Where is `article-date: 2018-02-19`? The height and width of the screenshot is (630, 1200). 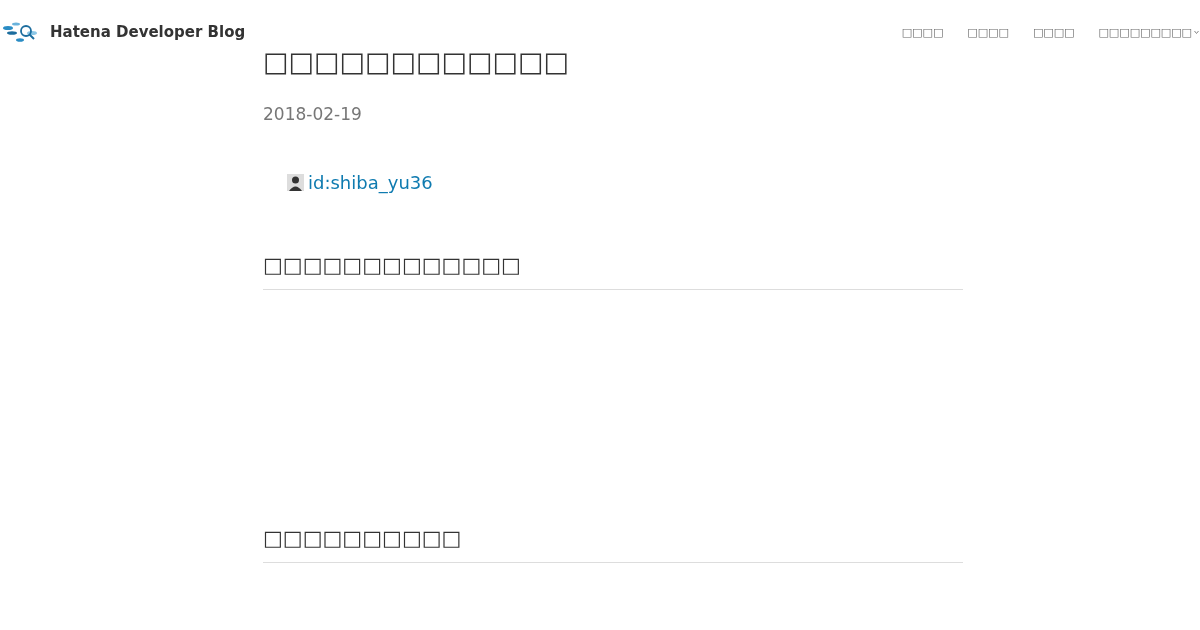
article-date: 2018-02-19 is located at coordinates (313, 114).